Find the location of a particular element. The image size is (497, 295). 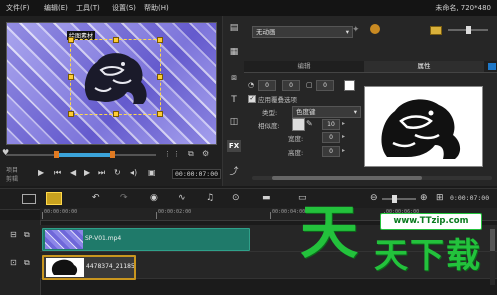

record-icon: ◉ is located at coordinates (154, 198).